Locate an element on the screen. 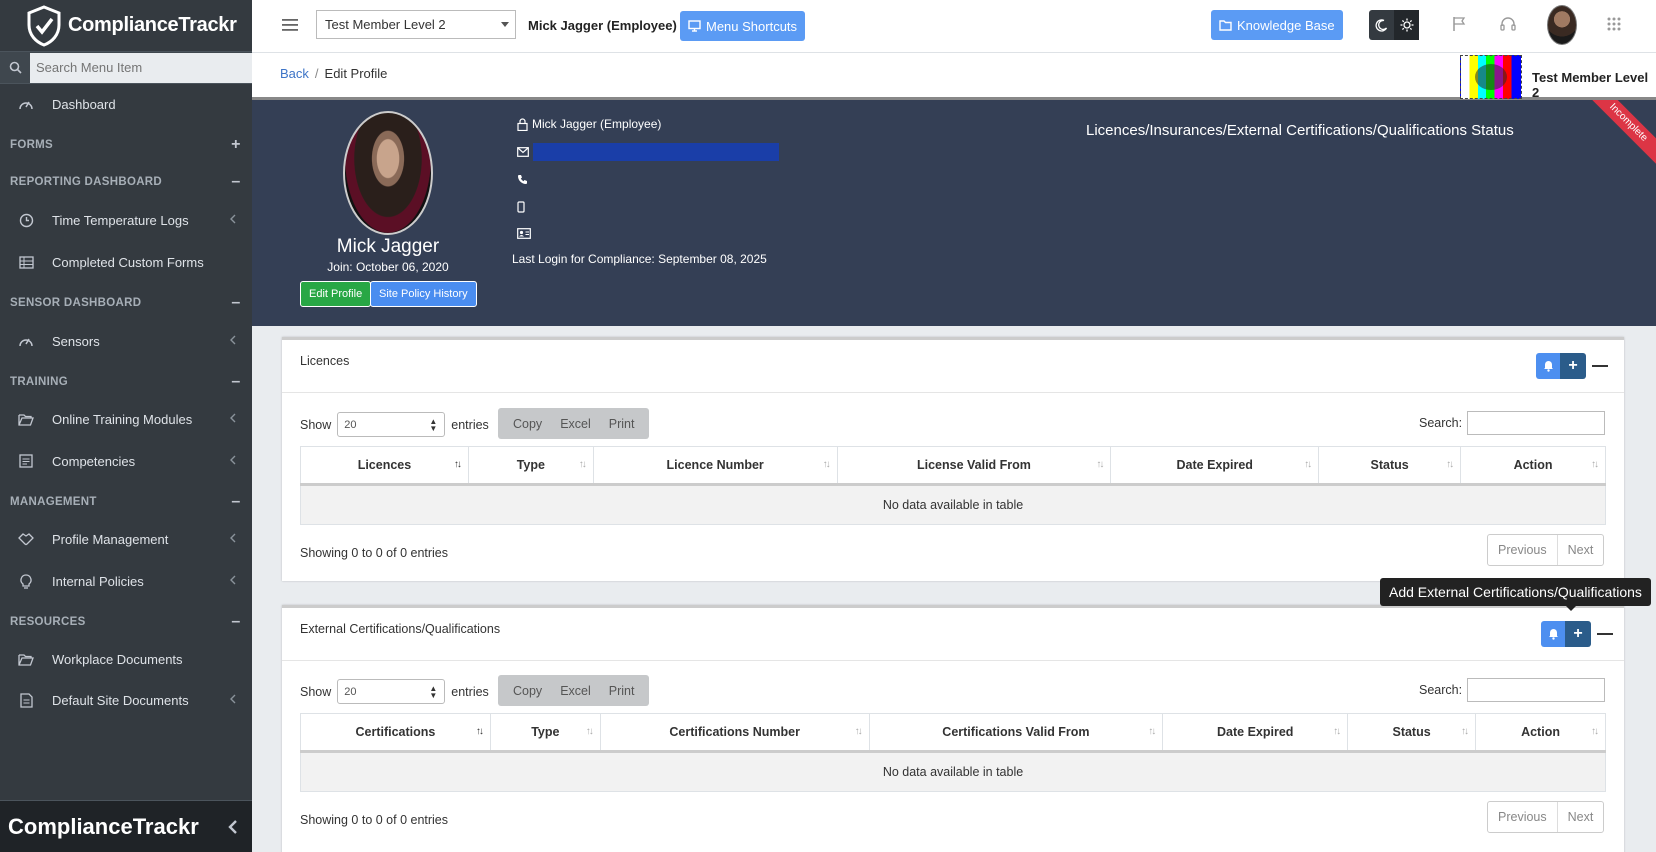  certifications-search-input is located at coordinates (1536, 690).